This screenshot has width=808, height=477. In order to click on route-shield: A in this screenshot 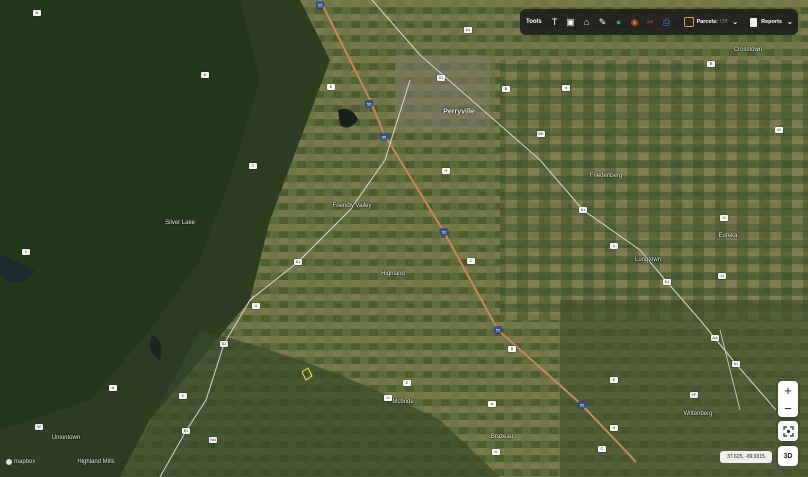, I will do `click(113, 388)`.